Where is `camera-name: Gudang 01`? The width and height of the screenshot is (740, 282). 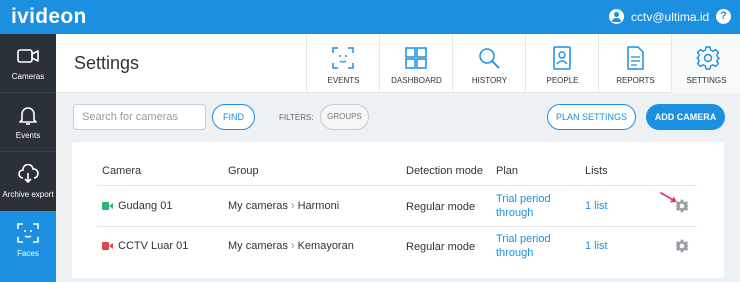
camera-name: Gudang 01 is located at coordinates (145, 206).